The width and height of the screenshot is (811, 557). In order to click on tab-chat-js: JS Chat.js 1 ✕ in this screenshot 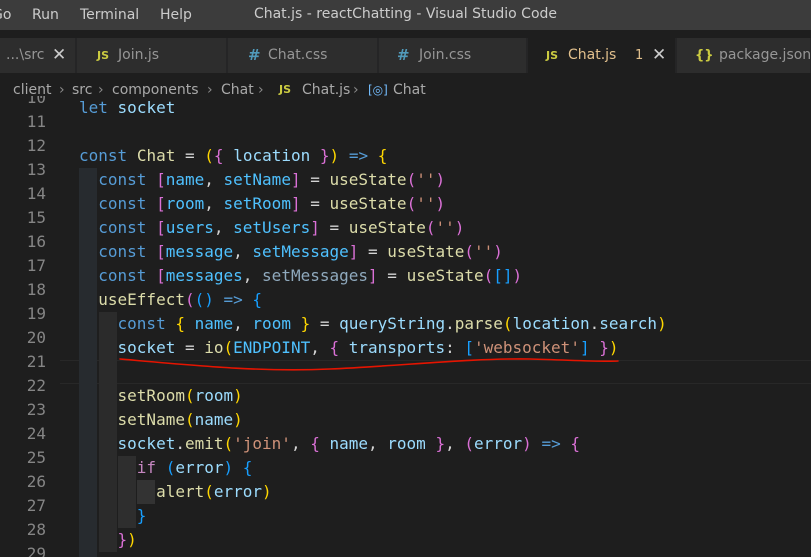, I will do `click(602, 55)`.